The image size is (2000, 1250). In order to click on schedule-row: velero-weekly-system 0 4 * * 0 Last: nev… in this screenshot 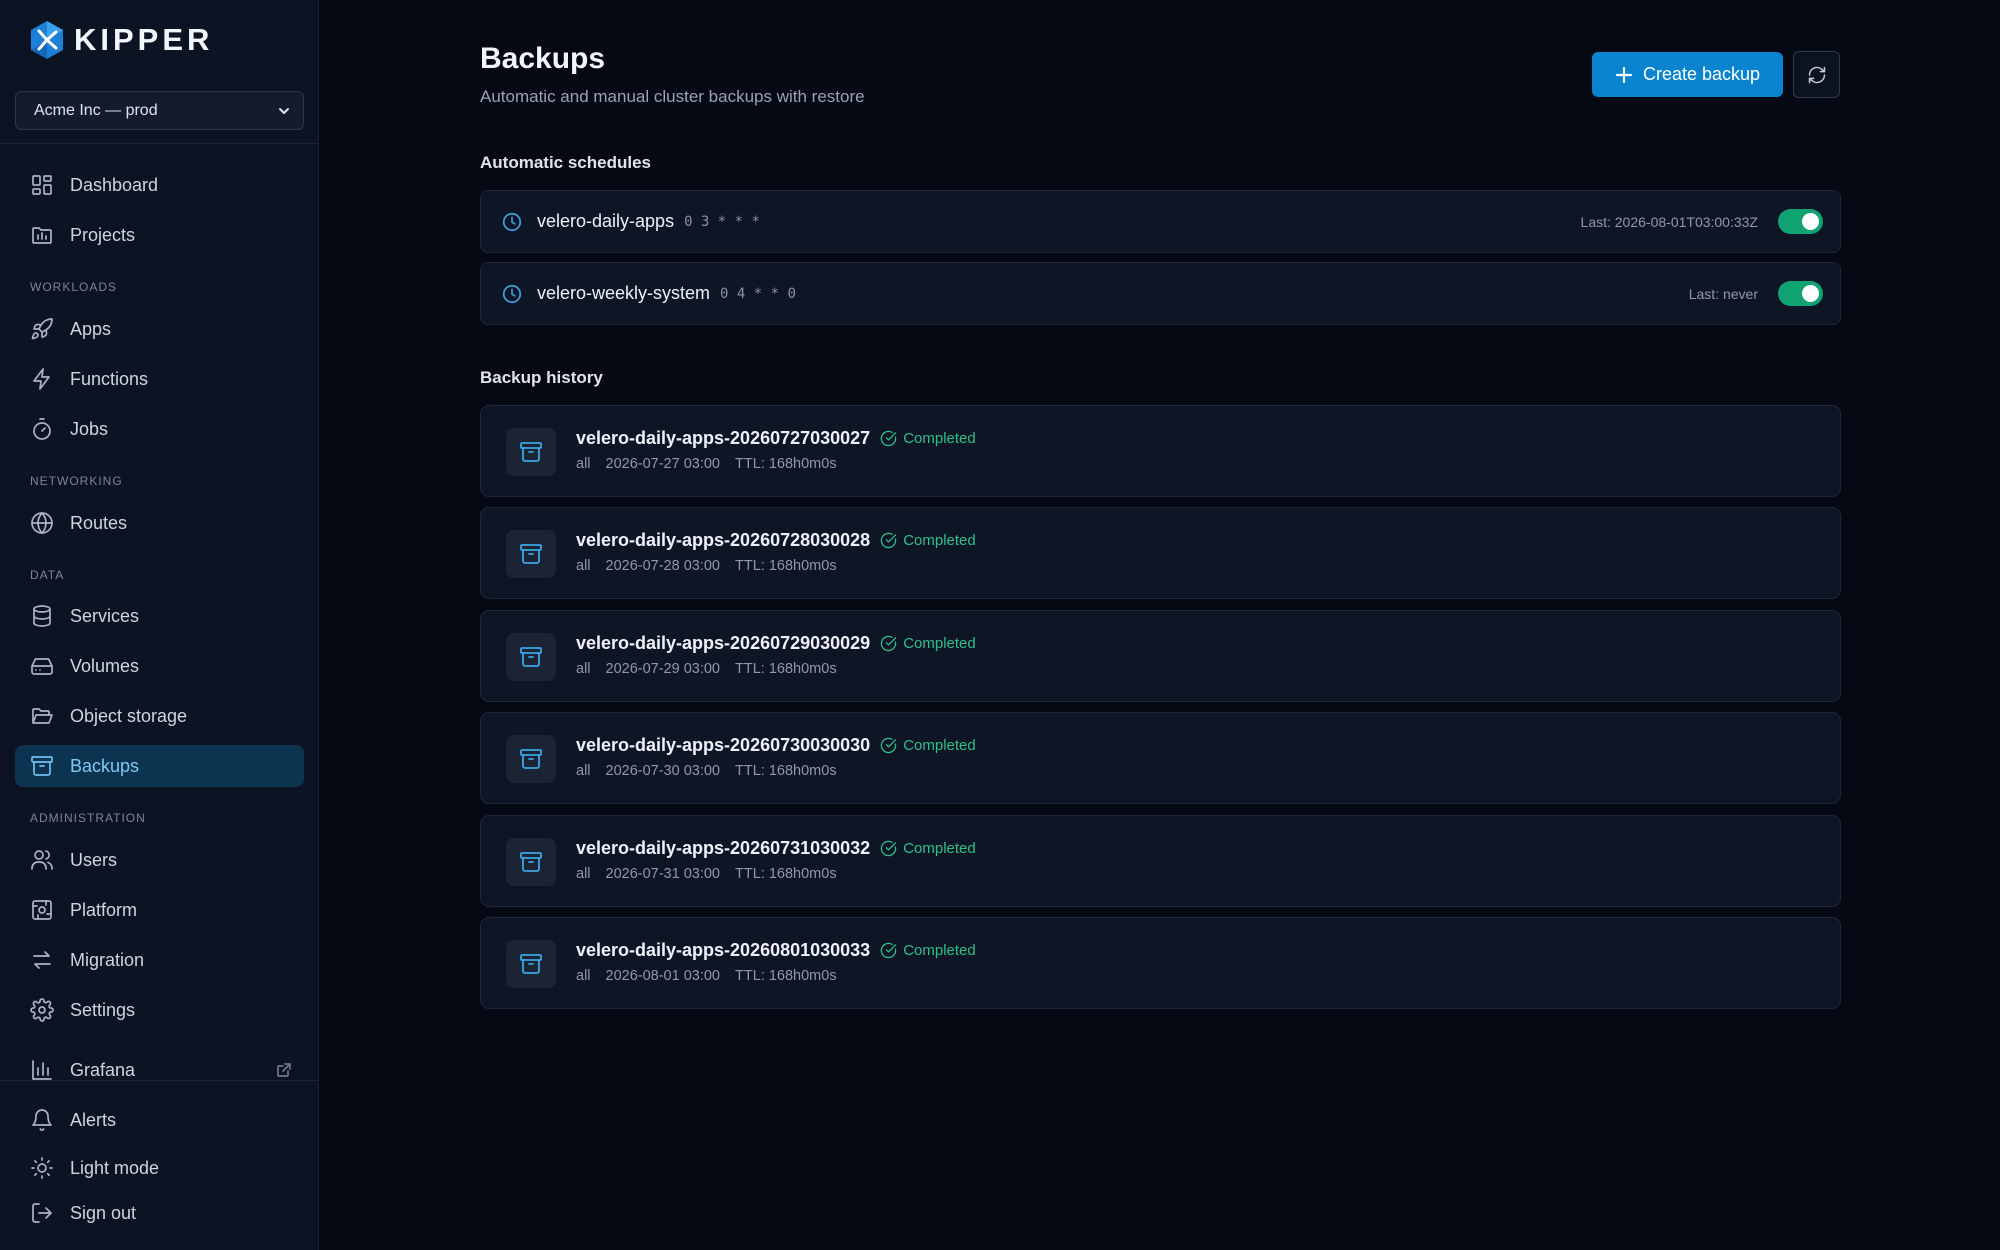, I will do `click(1160, 293)`.